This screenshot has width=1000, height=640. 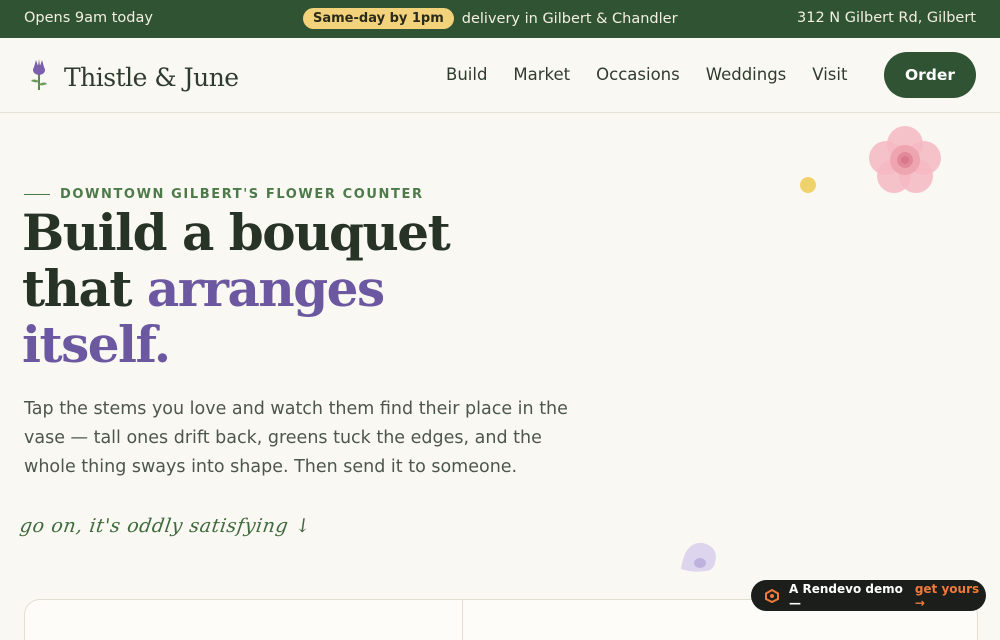 I want to click on main-nav: Build Market Occasions Weddings Visit, so click(x=659, y=74).